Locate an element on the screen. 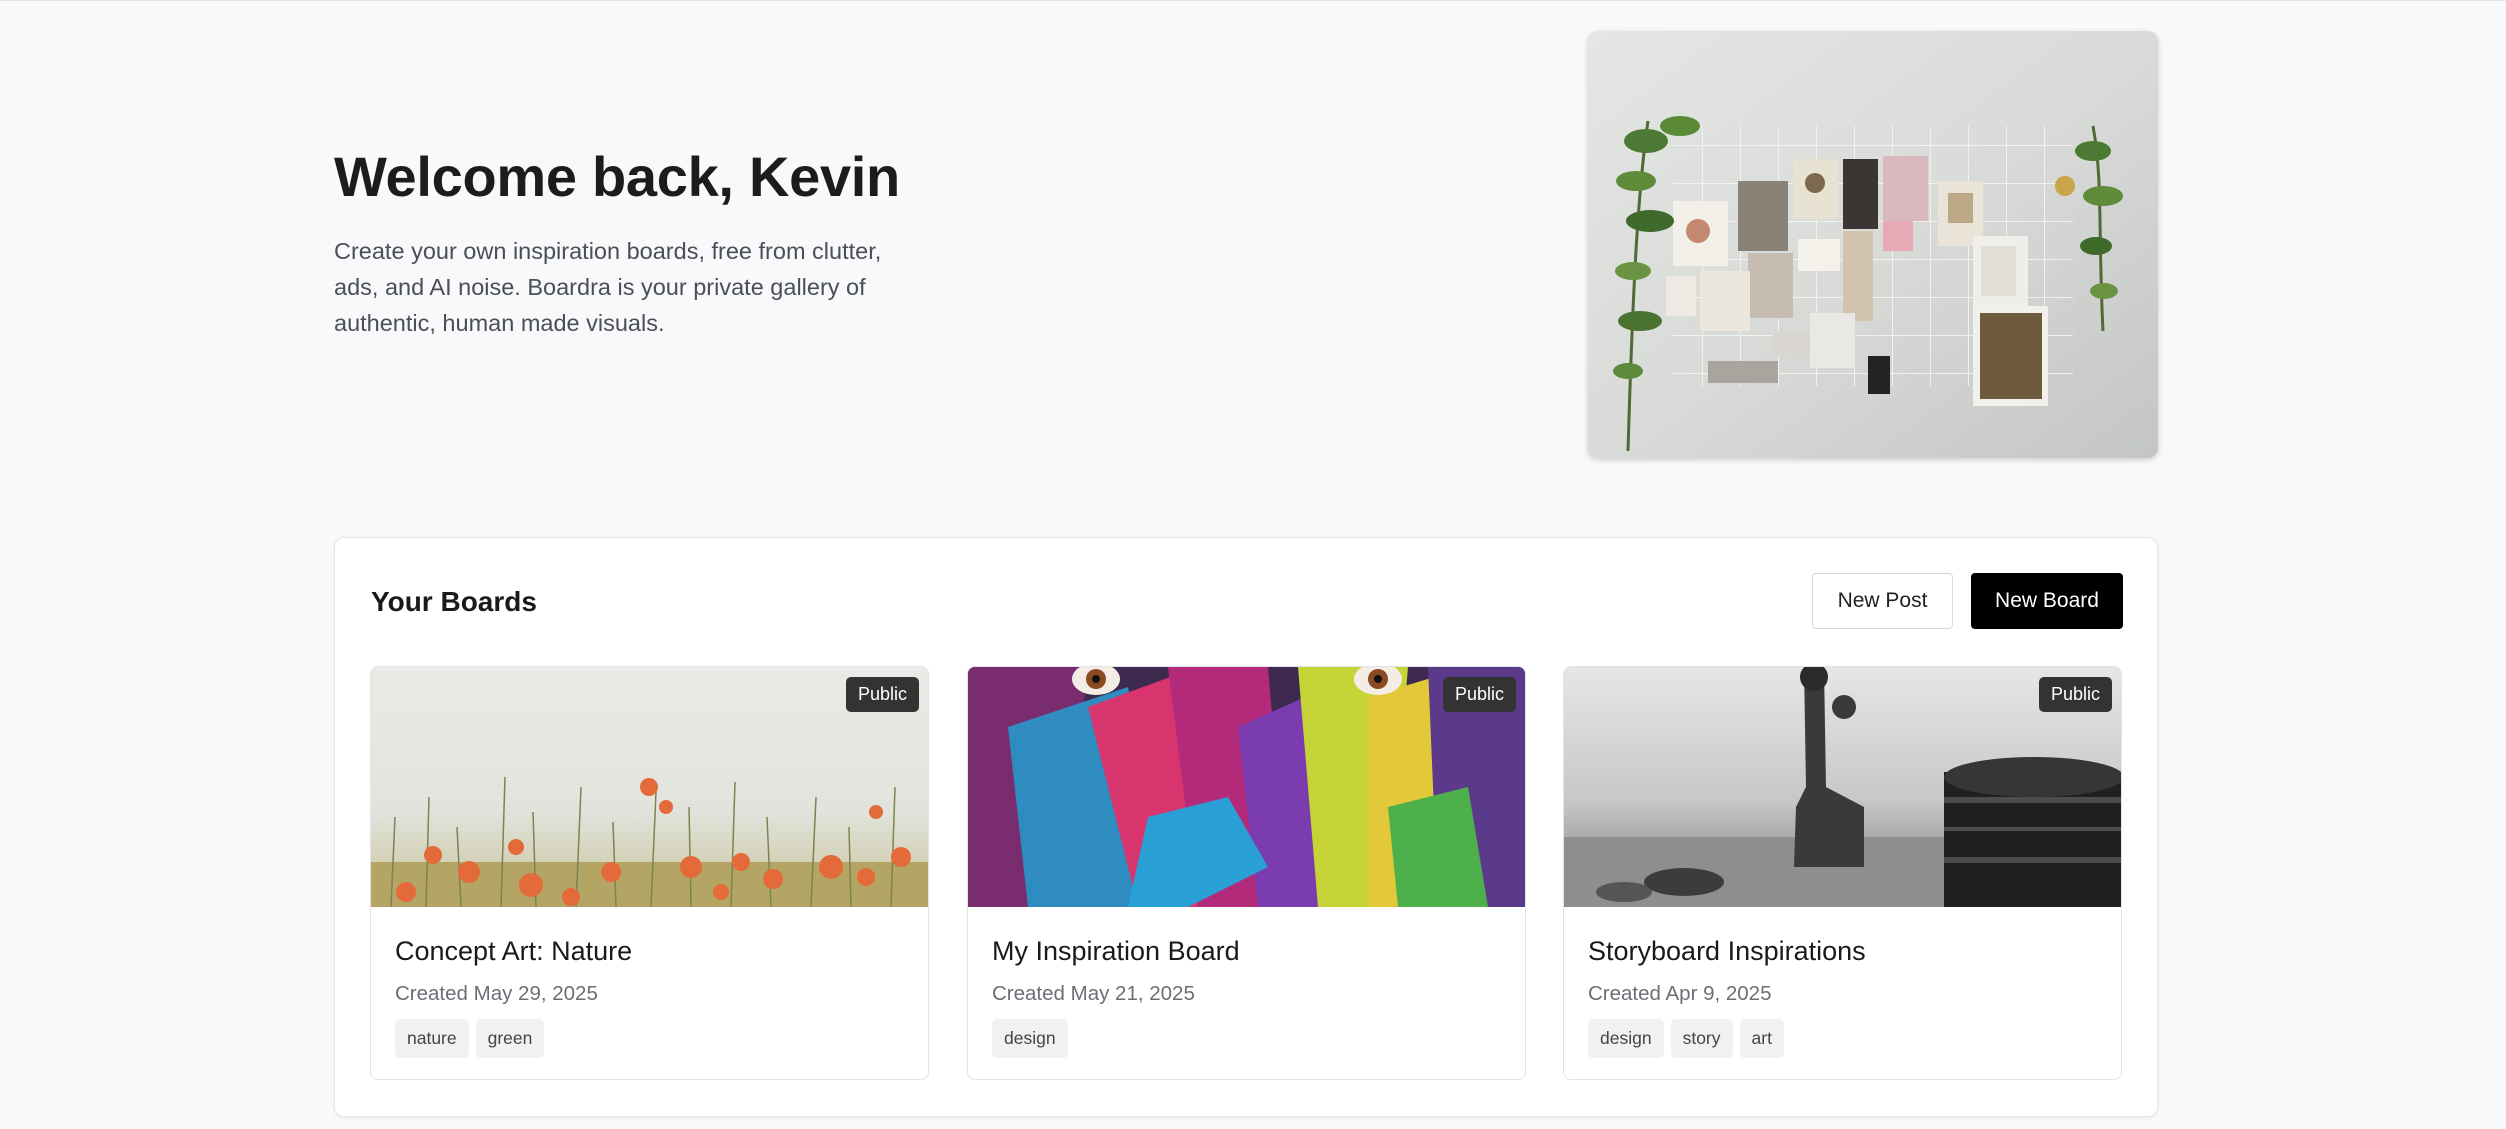 This screenshot has width=2506, height=1129. board-created-date: Created May 29, 2025 is located at coordinates (496, 993).